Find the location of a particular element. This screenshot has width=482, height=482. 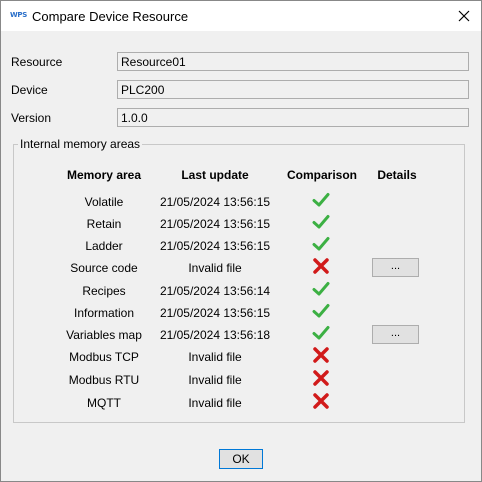

memory-area-name: Recipes is located at coordinates (104, 291).